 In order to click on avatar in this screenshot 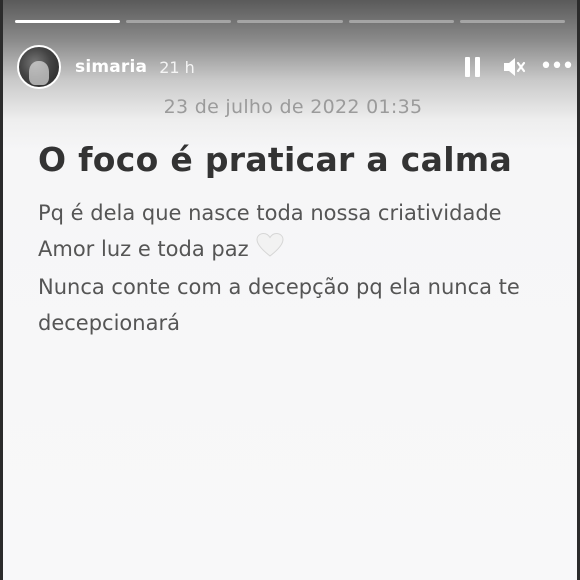, I will do `click(39, 67)`.